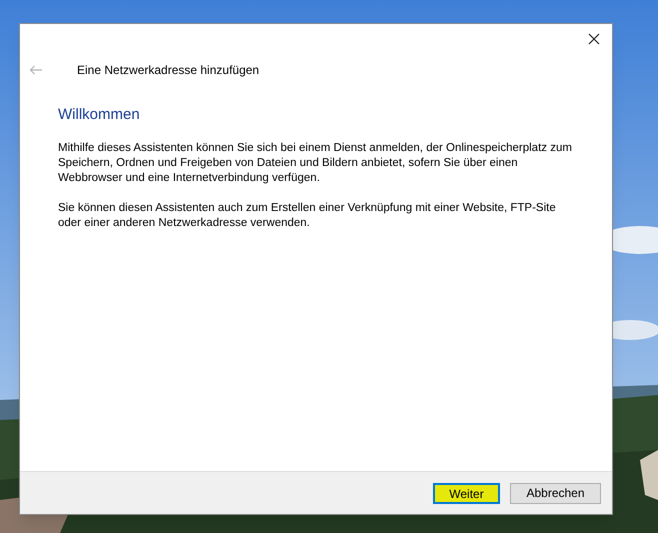  What do you see at coordinates (315, 163) in the screenshot?
I see `description-text: Mithilfe dieses Assistenten können Sie sich bei einem Dienst anmelden, der Onlinespeicherplatz zum Speichern, Ordnen und Freigeben von Dateien und Bildern anbietet, sofern Sie über einen Webbrowser und eine Internetverbindung verfügen.` at bounding box center [315, 163].